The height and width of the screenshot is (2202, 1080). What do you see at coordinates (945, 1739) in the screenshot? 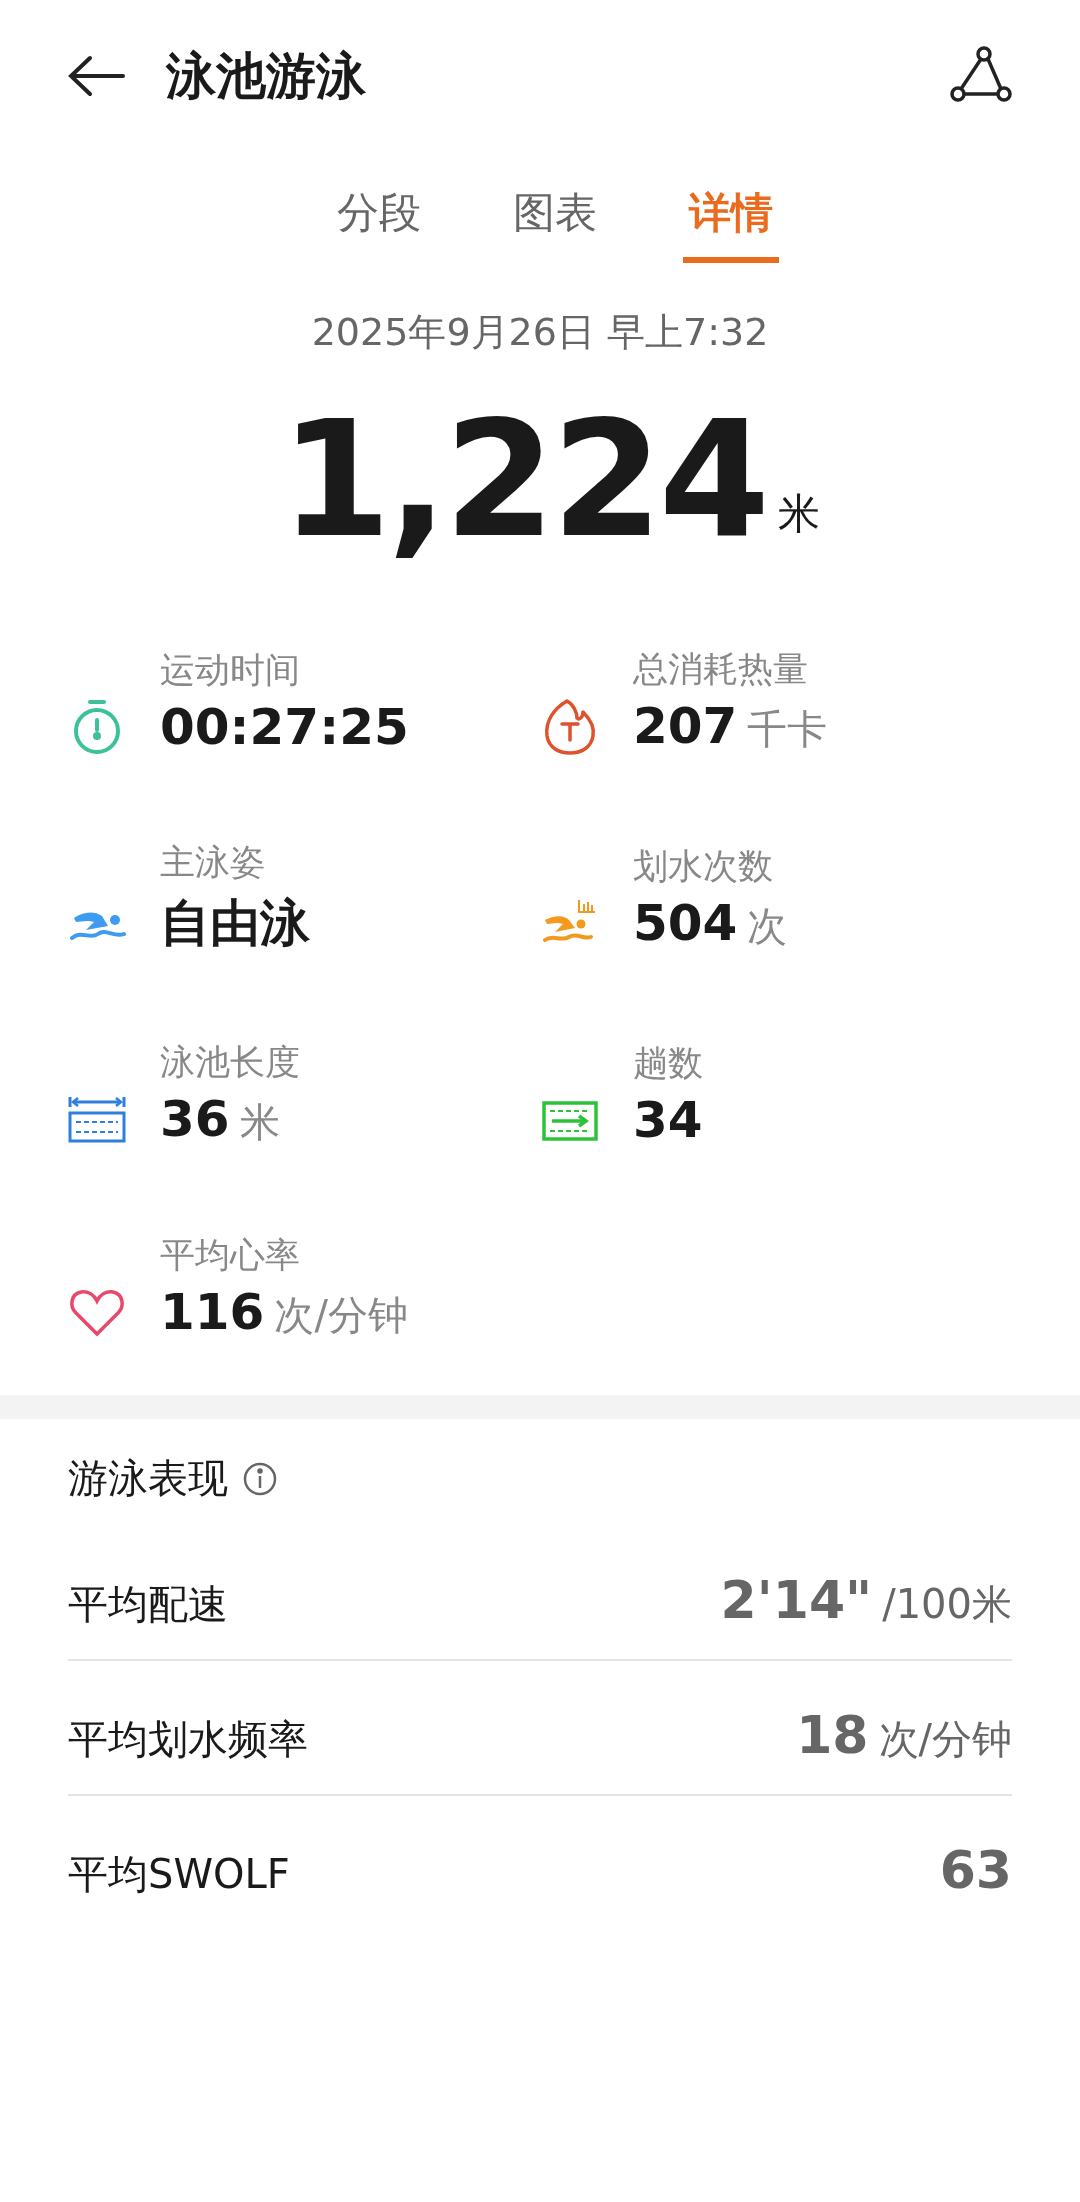
I see `metric-unit: 次/分钟` at bounding box center [945, 1739].